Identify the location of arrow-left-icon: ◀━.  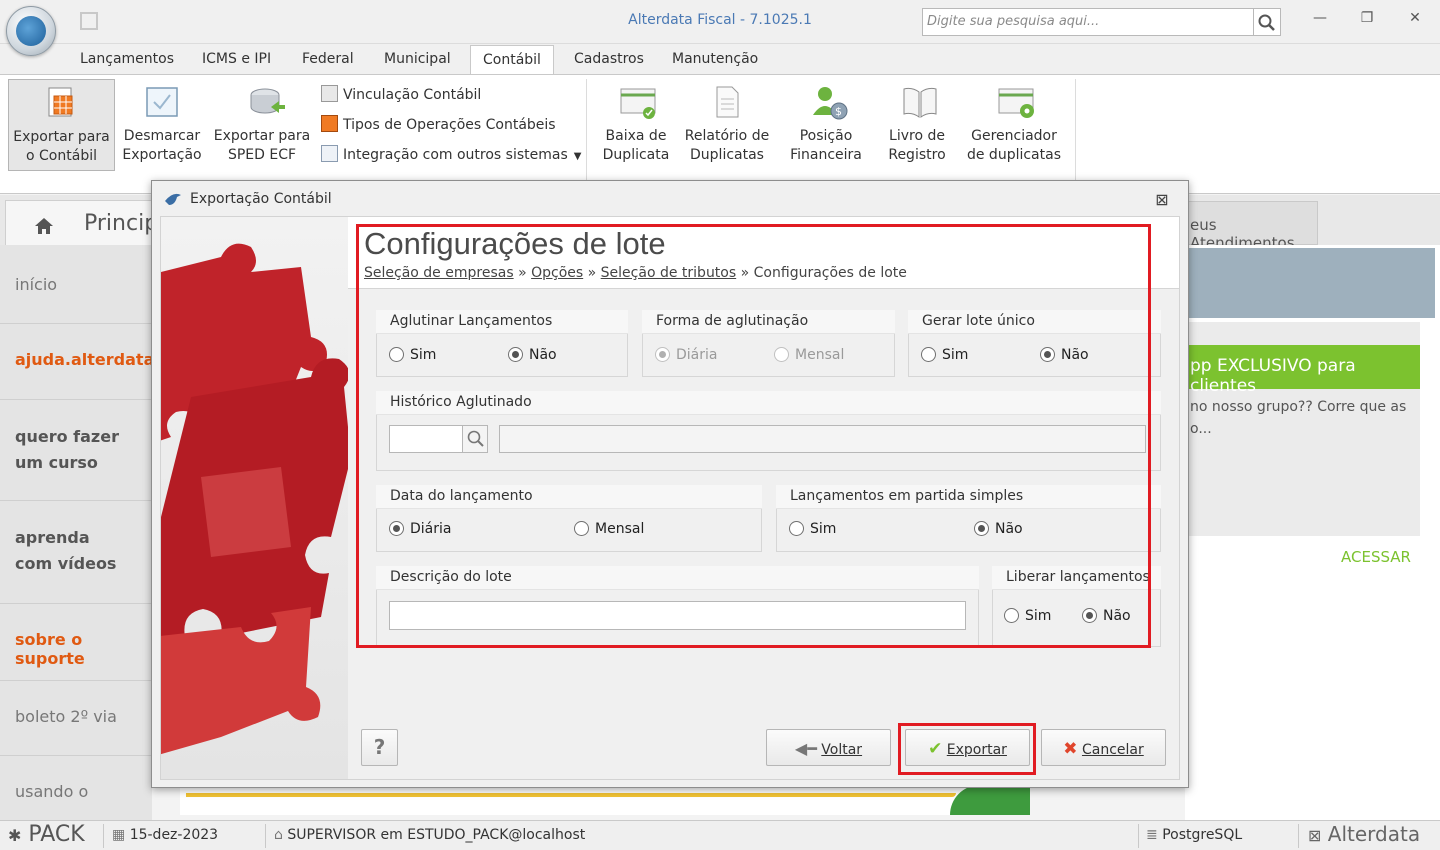
(805, 748).